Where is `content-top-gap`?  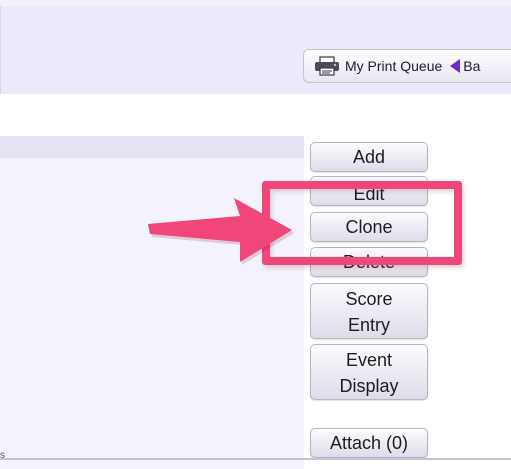 content-top-gap is located at coordinates (152, 115).